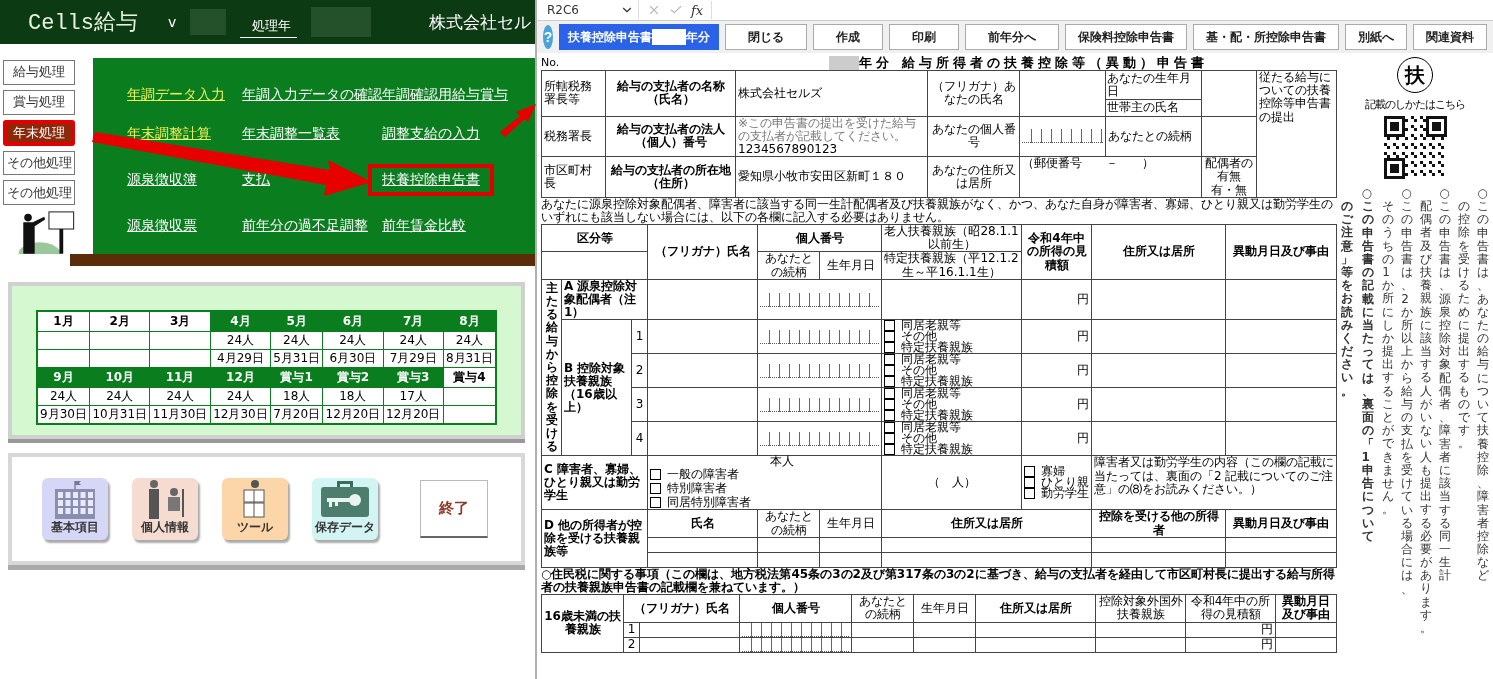  I want to click on redacted-block, so click(844, 62).